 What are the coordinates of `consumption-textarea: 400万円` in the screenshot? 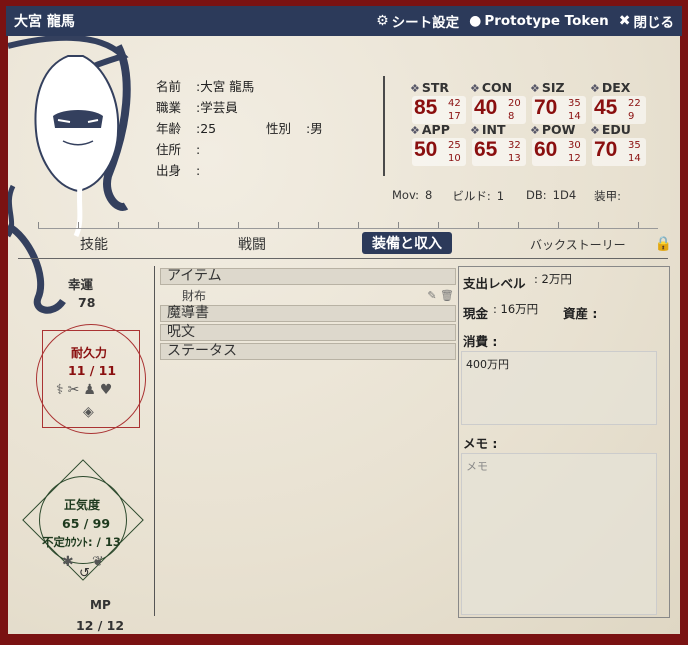 It's located at (559, 388).